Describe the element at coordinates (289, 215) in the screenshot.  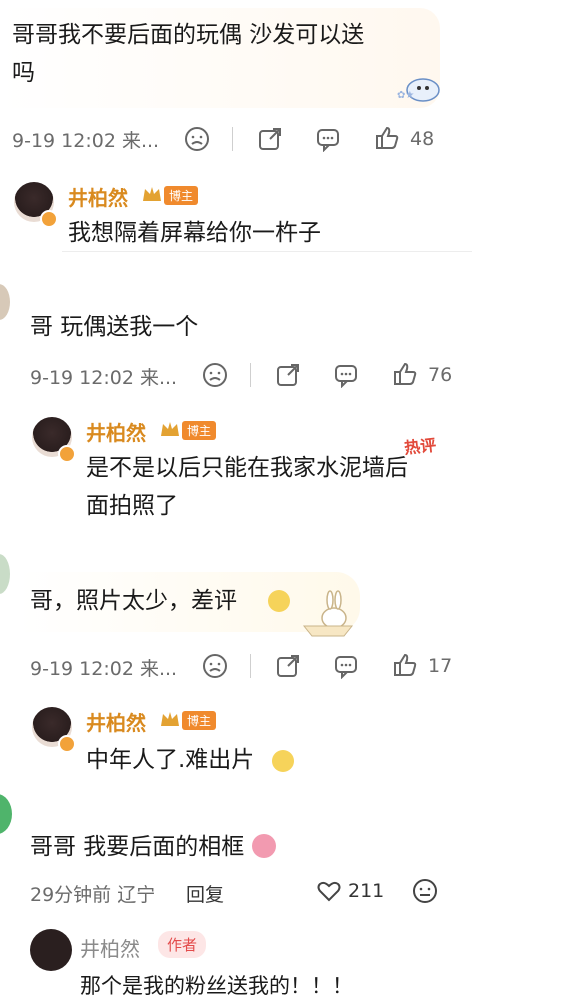
I see `reply-1: 井柏然 博主 我想隔着屏幕给你一杵子` at that location.